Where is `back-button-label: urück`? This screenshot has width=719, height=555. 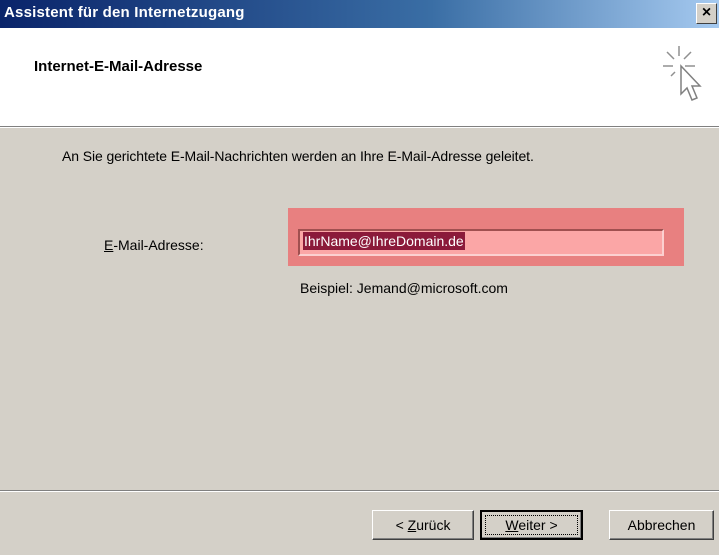
back-button-label: urück is located at coordinates (433, 524).